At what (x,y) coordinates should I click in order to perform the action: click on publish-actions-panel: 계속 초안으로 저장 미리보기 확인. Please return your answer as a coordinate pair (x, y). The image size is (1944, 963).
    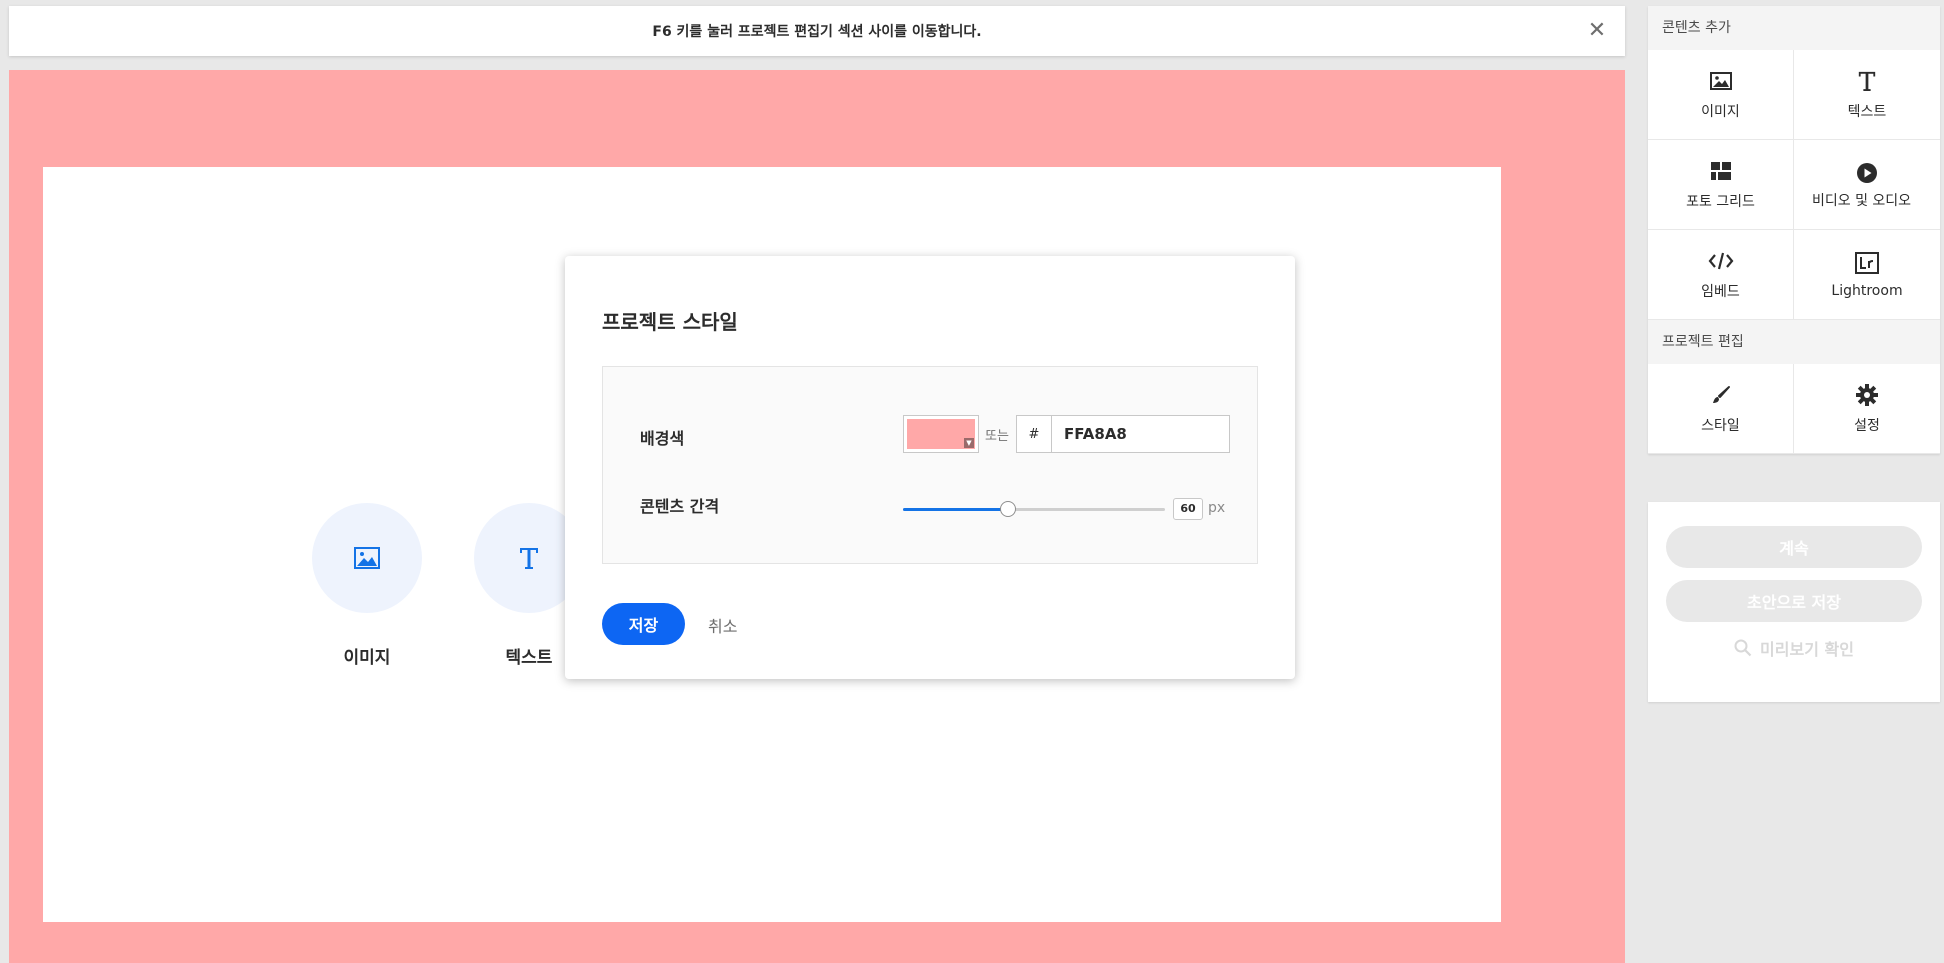
    Looking at the image, I should click on (1794, 602).